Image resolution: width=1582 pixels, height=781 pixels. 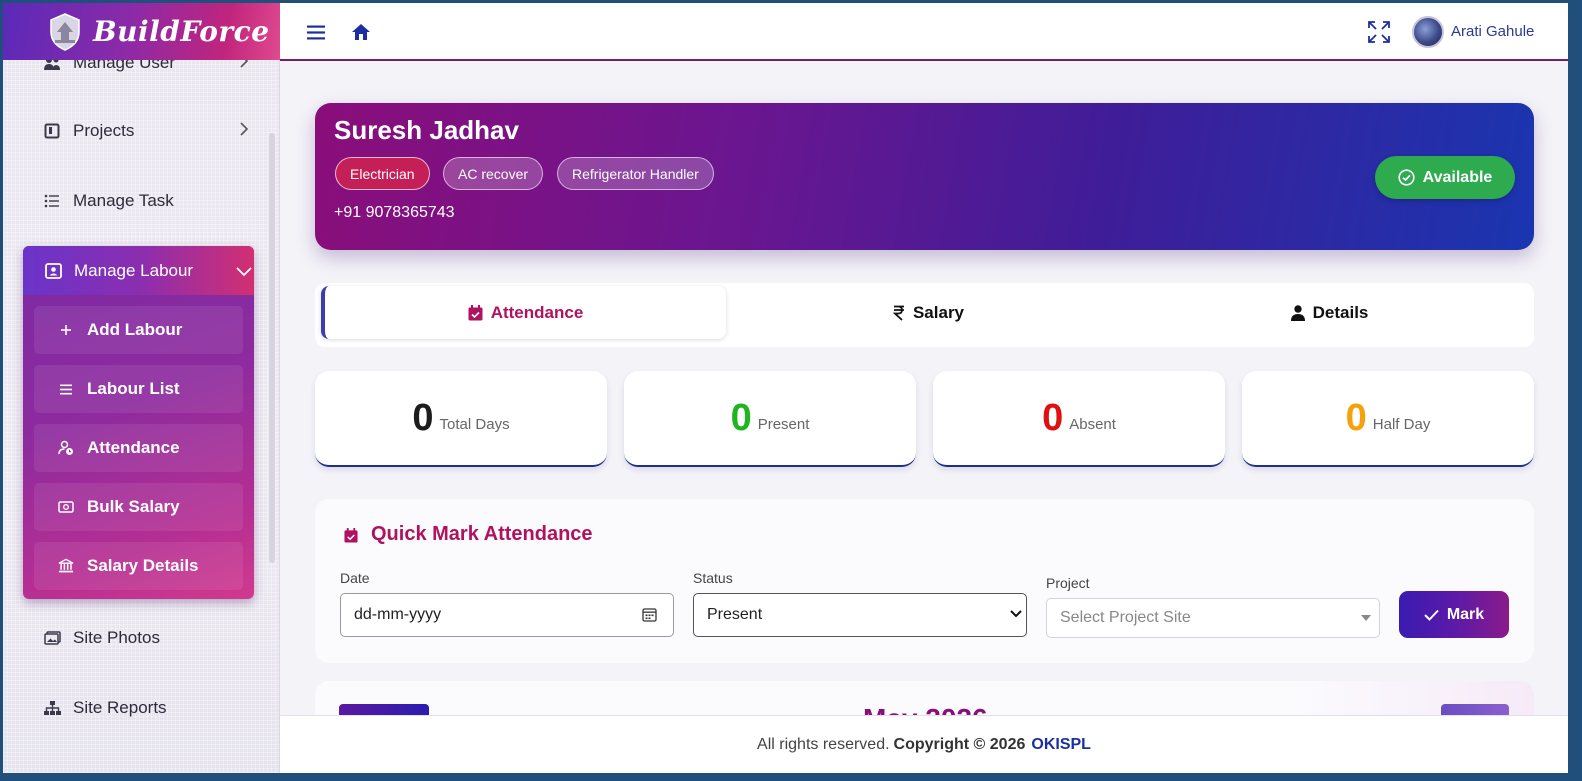 What do you see at coordinates (1492, 31) in the screenshot?
I see `user-name: Arati Gahule` at bounding box center [1492, 31].